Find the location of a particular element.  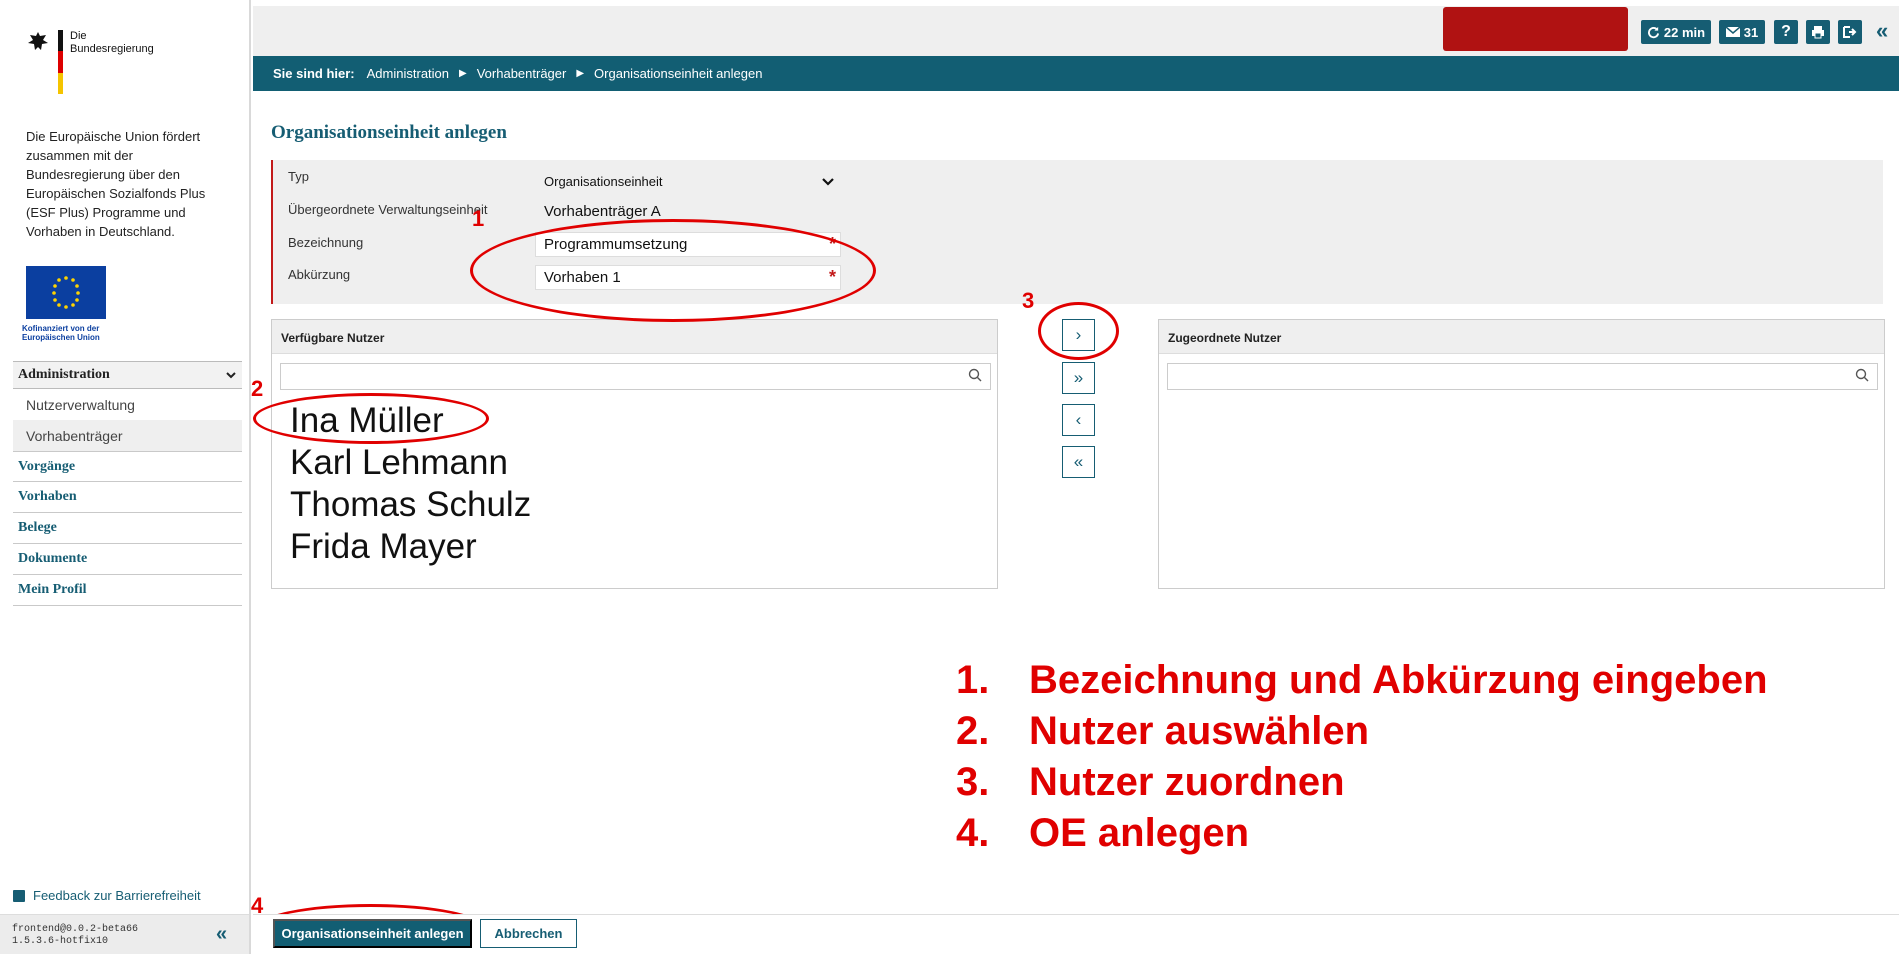

list-item: Frida Mayer is located at coordinates (410, 547).